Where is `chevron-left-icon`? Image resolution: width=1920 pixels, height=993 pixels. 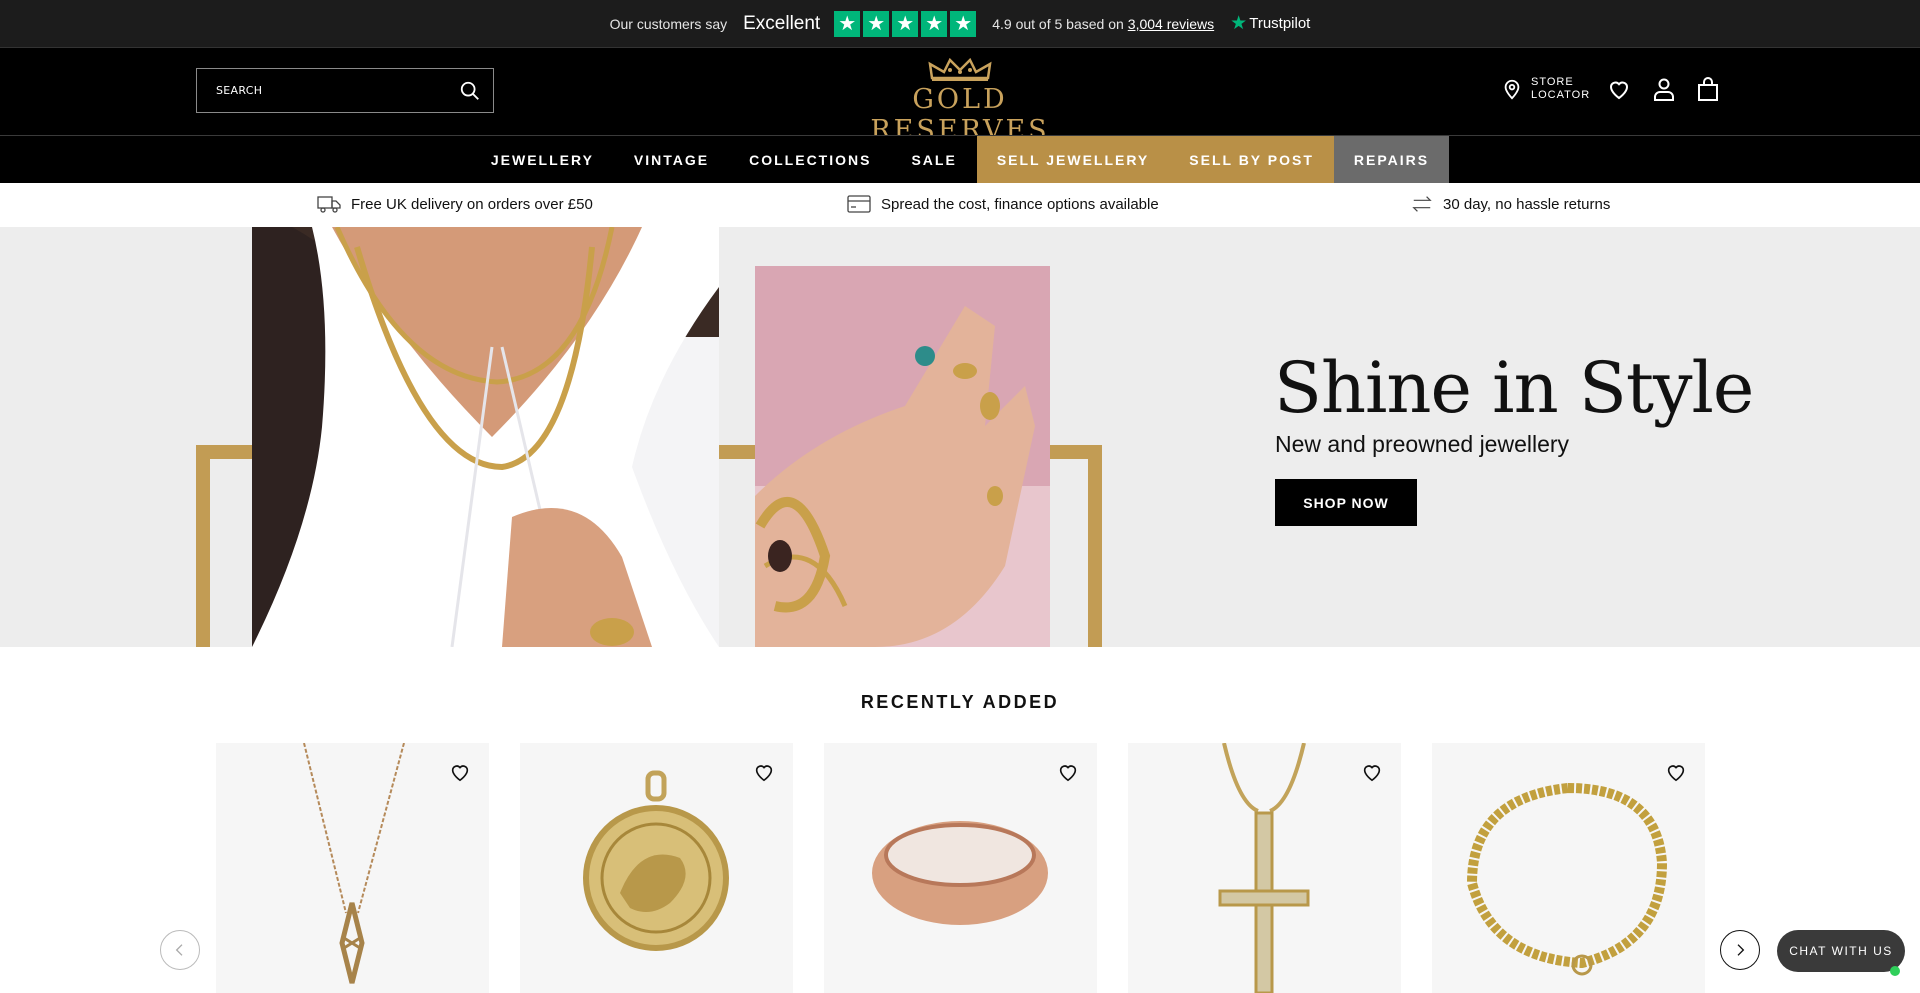
chevron-left-icon is located at coordinates (179, 950).